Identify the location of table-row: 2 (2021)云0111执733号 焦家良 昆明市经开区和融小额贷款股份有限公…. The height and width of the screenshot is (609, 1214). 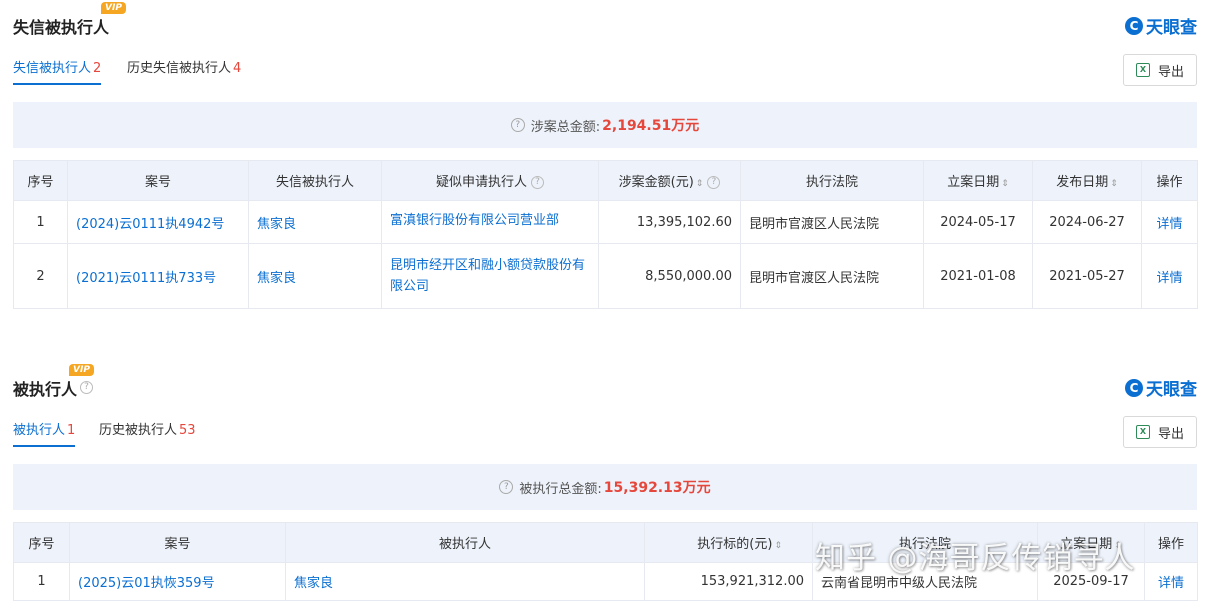
(605, 276).